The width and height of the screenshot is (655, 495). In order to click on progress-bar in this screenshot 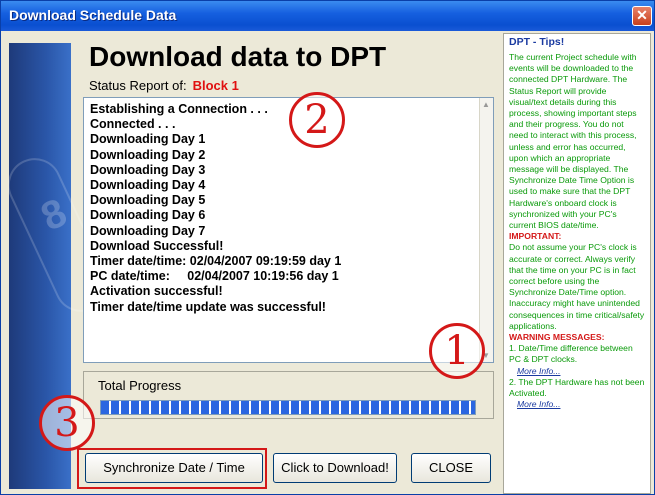, I will do `click(288, 407)`.